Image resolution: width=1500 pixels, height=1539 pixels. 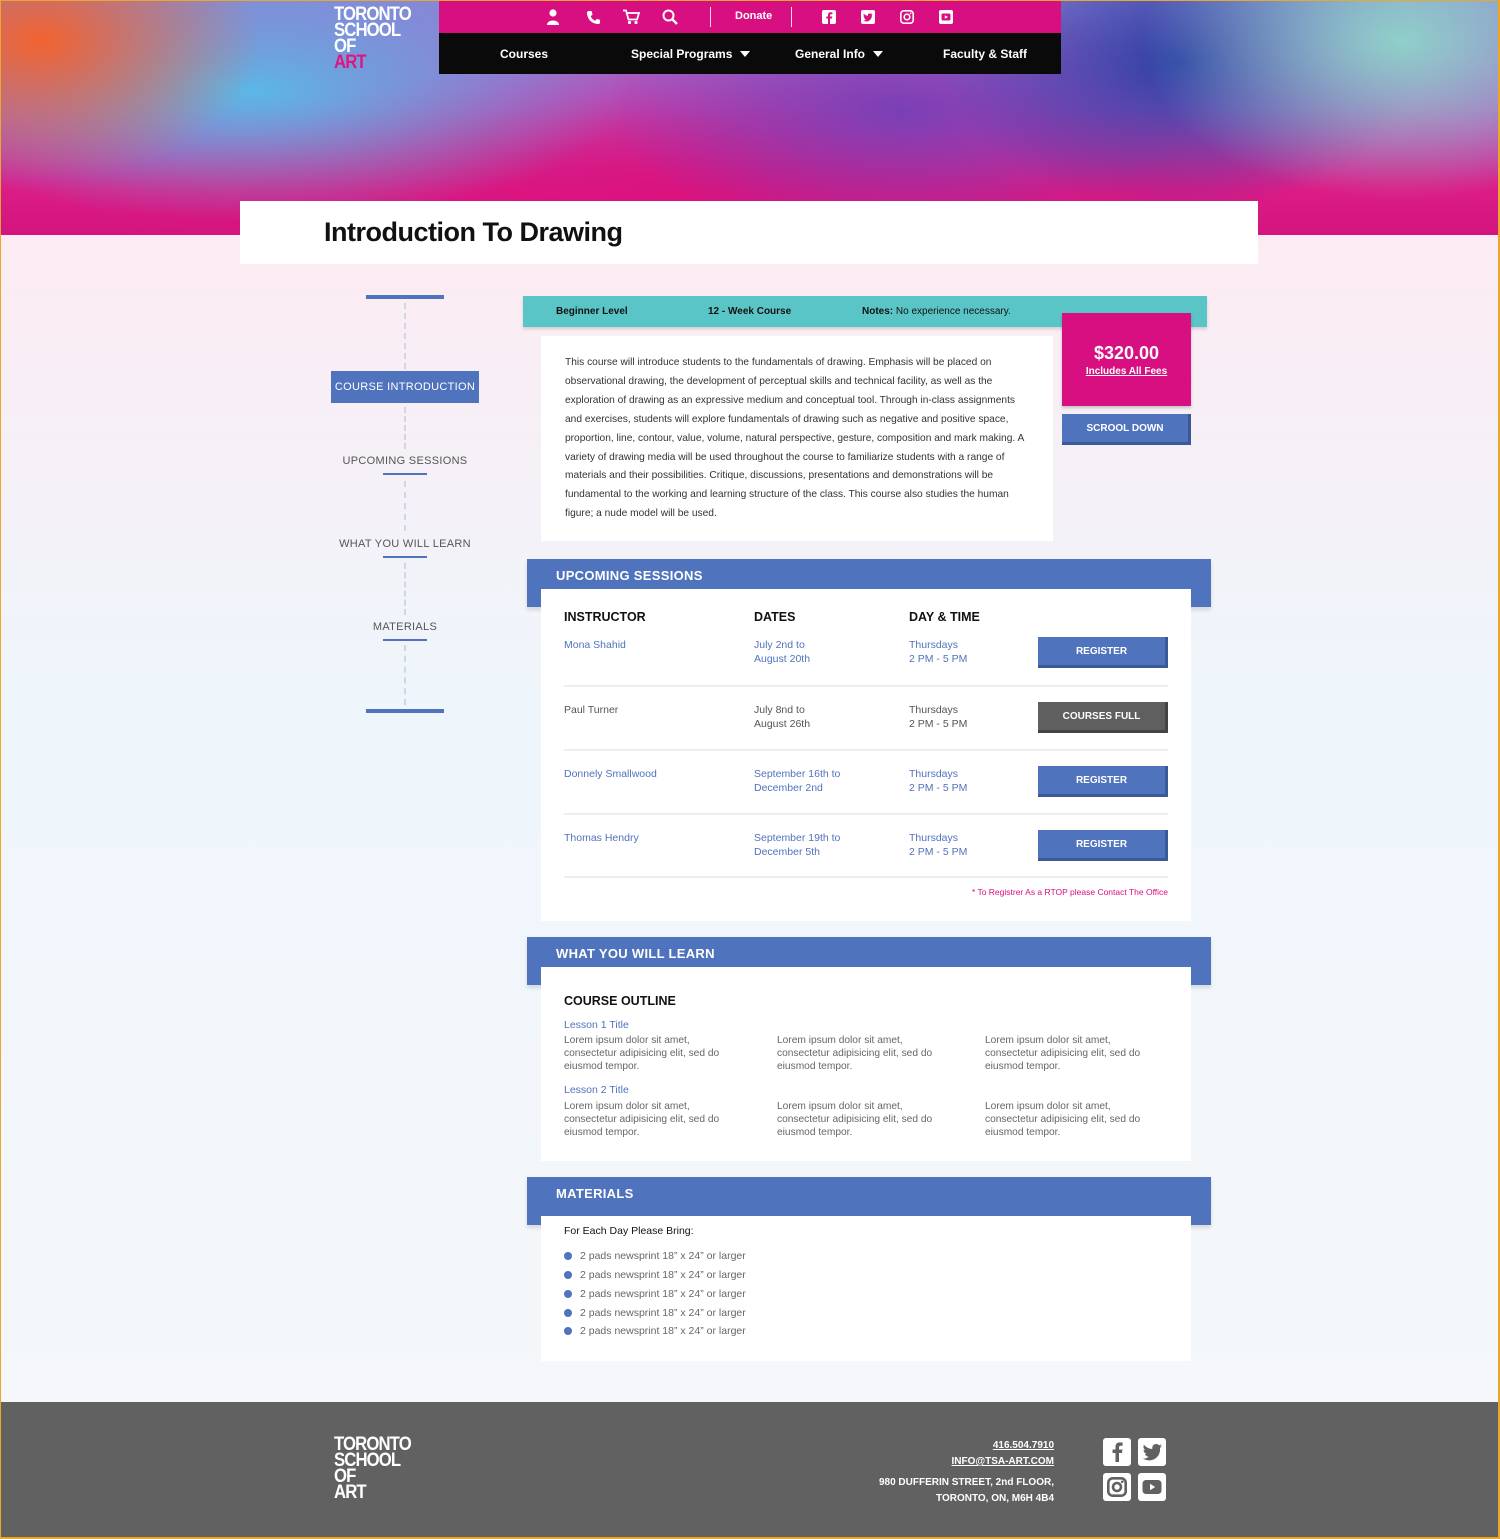 What do you see at coordinates (350, 62) in the screenshot?
I see `logo-line: ART` at bounding box center [350, 62].